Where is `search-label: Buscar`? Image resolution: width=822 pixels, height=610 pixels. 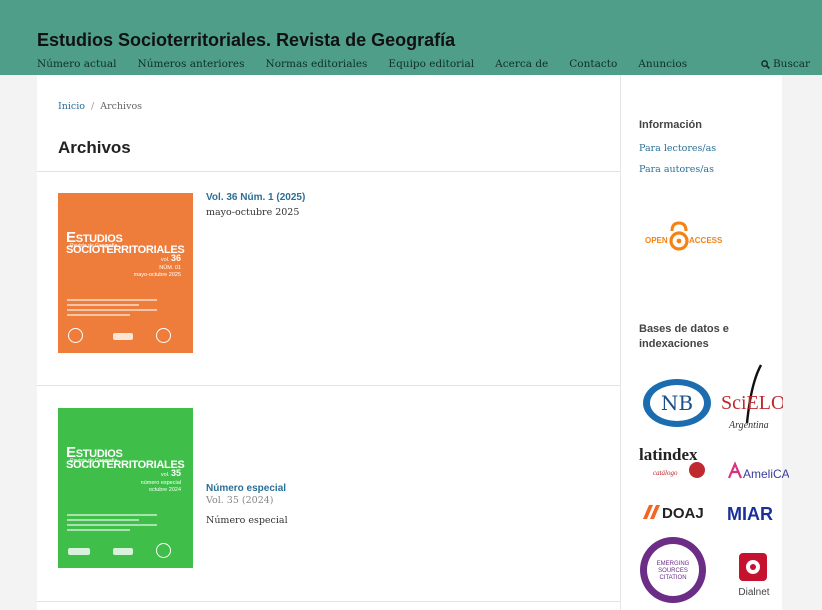 search-label: Buscar is located at coordinates (791, 64).